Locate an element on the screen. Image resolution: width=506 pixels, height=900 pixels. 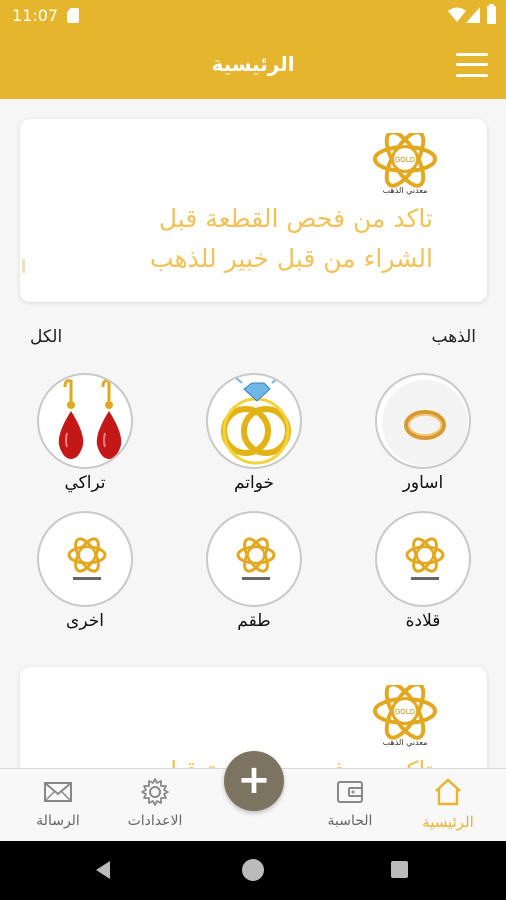
recent-apps-icon is located at coordinates (399, 869).